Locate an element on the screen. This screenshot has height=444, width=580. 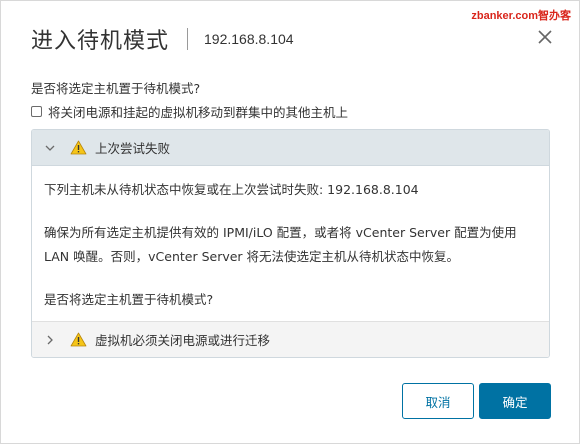
chevron-right-icon is located at coordinates (50, 339).